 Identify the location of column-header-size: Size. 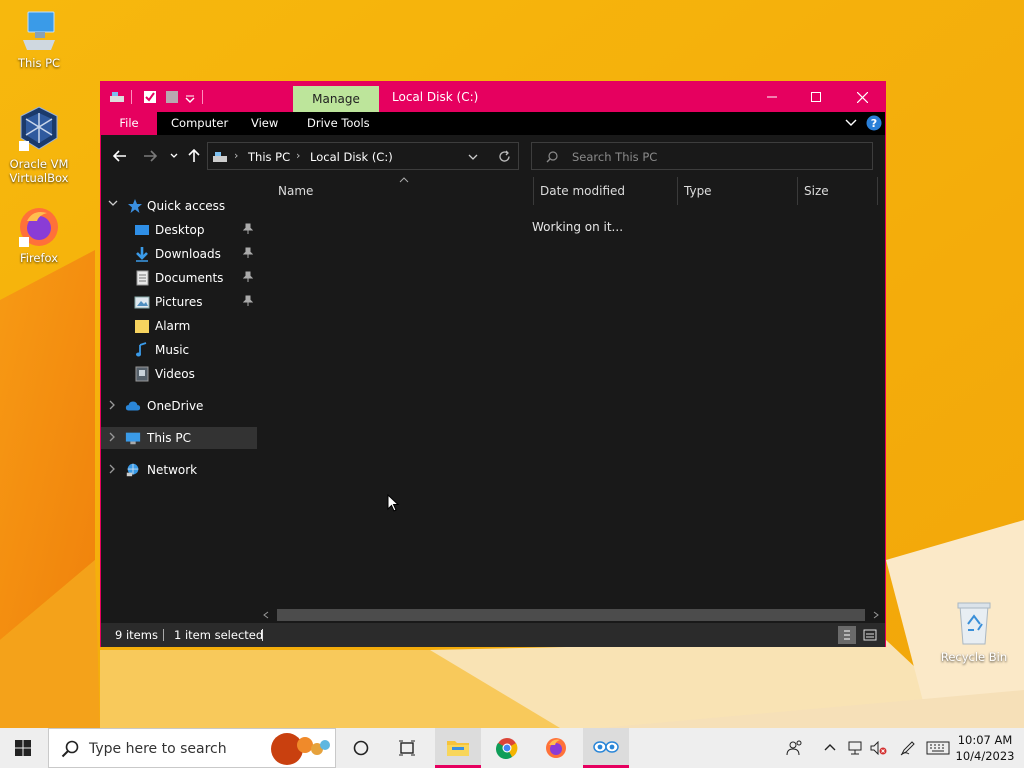
(816, 191).